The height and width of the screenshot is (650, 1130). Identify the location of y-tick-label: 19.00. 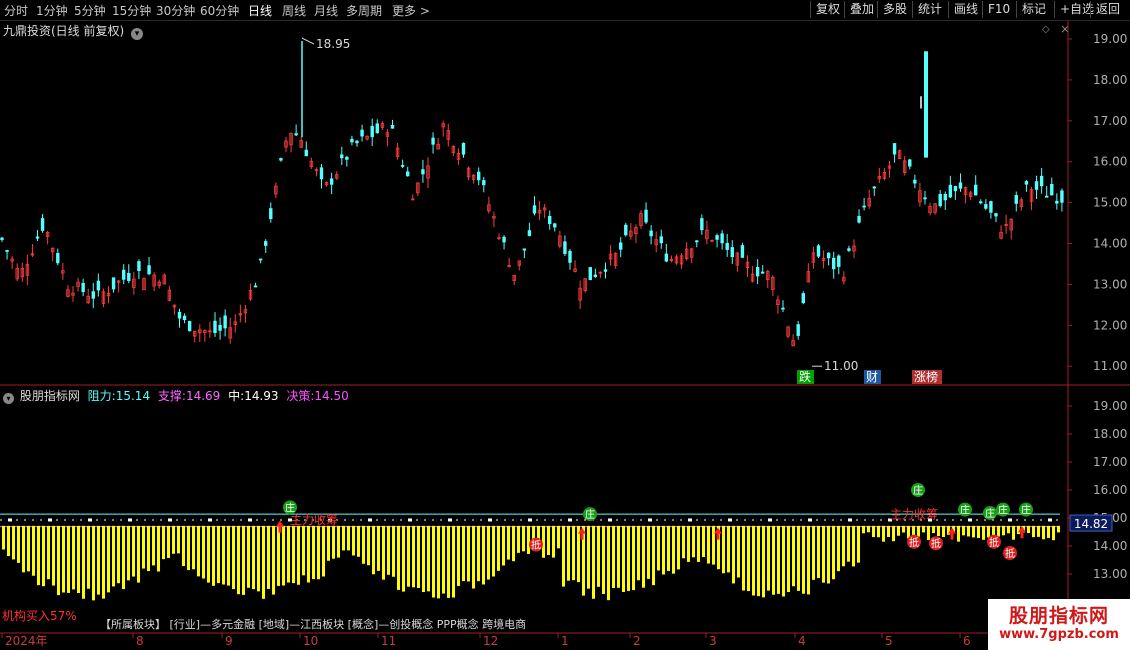
(1110, 39).